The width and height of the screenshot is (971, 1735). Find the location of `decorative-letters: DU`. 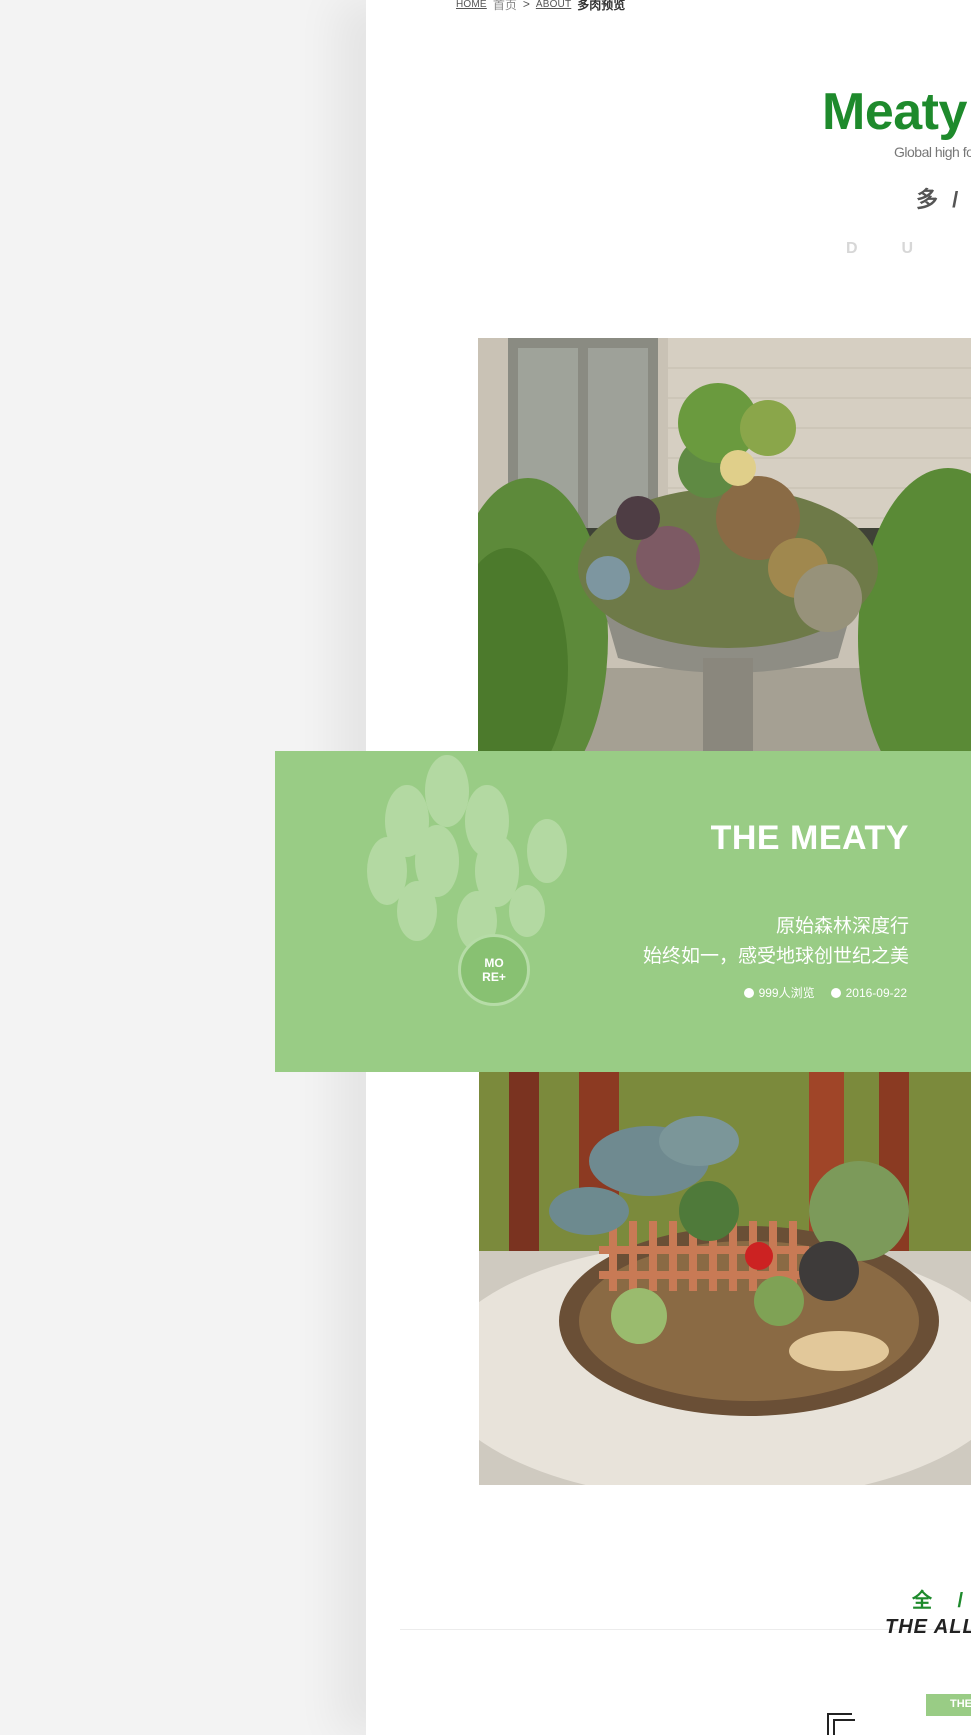

decorative-letters: DU is located at coordinates (902, 248).